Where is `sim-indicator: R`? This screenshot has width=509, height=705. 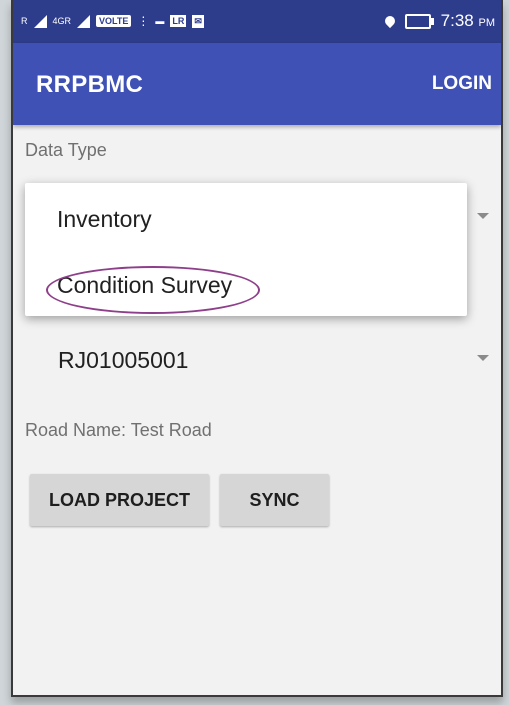 sim-indicator: R is located at coordinates (24, 21).